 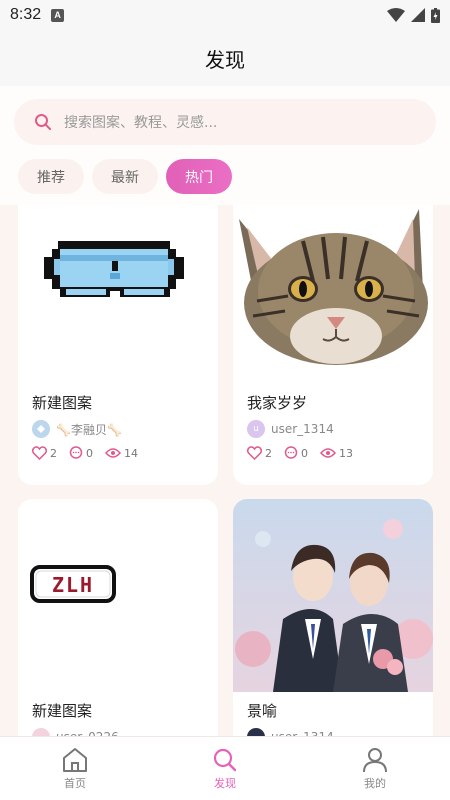 I want to click on profile-icon, so click(x=375, y=759).